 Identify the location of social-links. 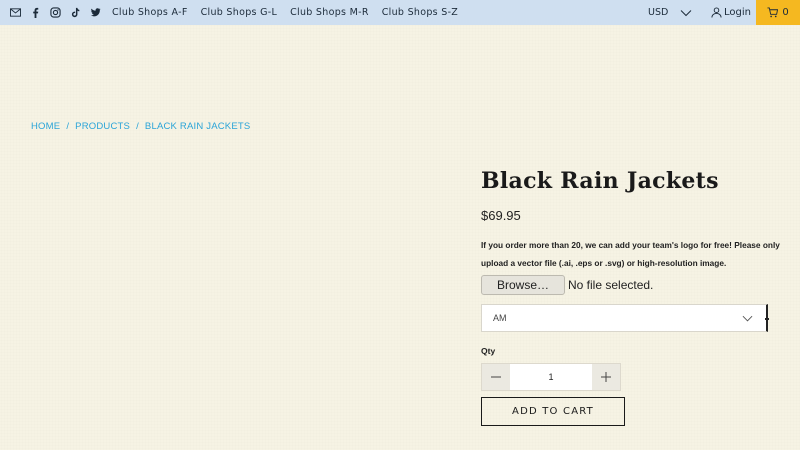
(60, 12).